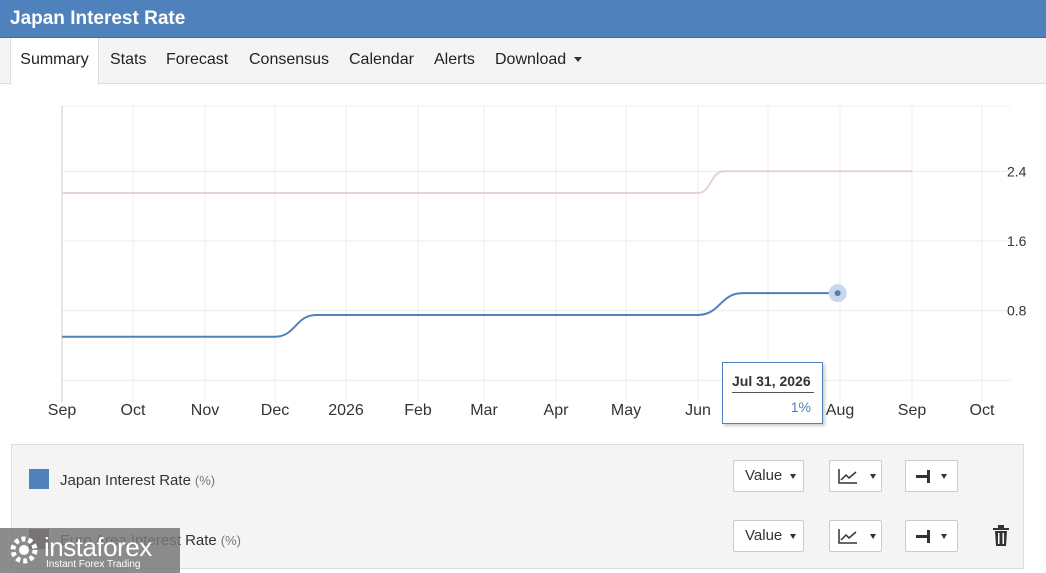 Image resolution: width=1046 pixels, height=573 pixels. Describe the element at coordinates (450, 315) in the screenshot. I see `japan-rate-line` at that location.